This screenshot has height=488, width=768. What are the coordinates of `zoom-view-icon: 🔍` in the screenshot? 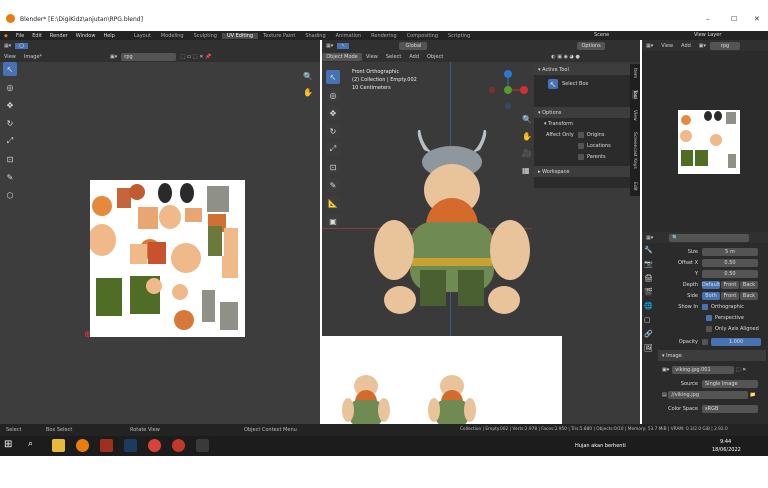 It's located at (527, 119).